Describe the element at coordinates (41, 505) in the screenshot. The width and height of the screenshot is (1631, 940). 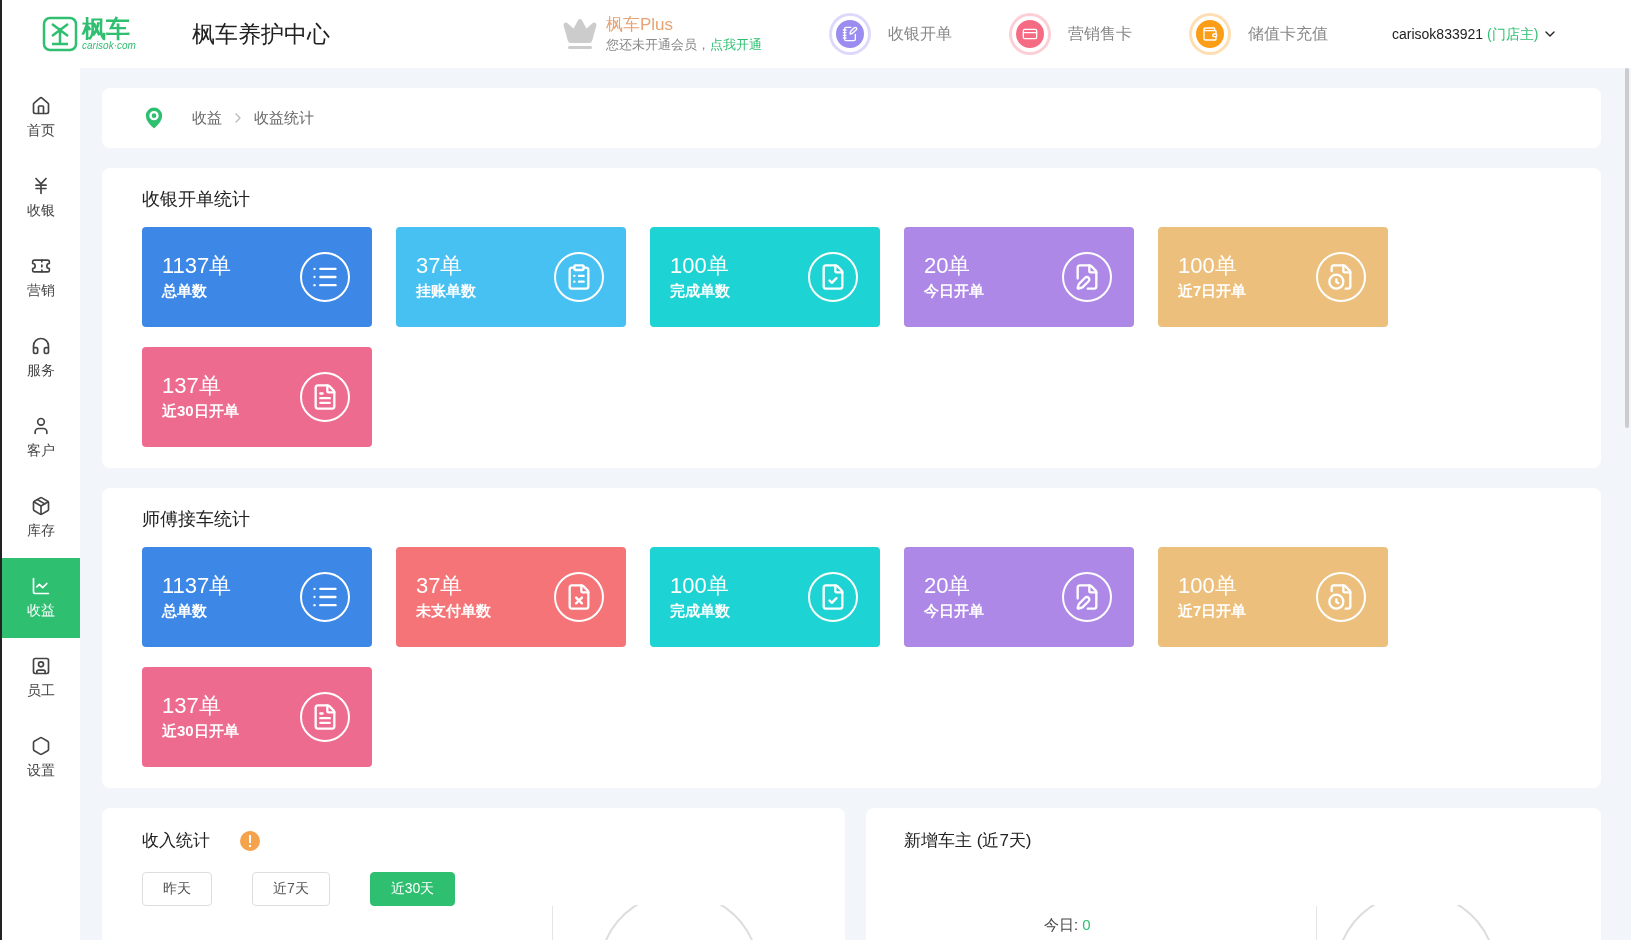
I see `box-icon` at that location.